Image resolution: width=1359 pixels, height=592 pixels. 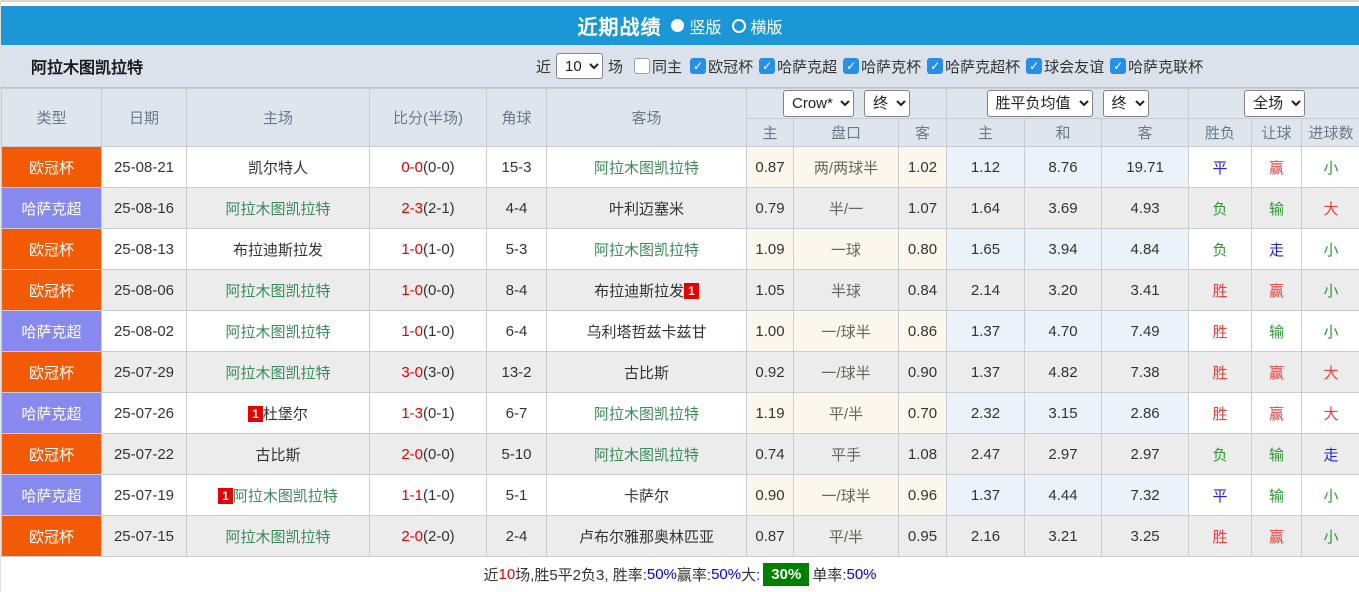 What do you see at coordinates (412, 372) in the screenshot?
I see `fulltime-score: 3-0` at bounding box center [412, 372].